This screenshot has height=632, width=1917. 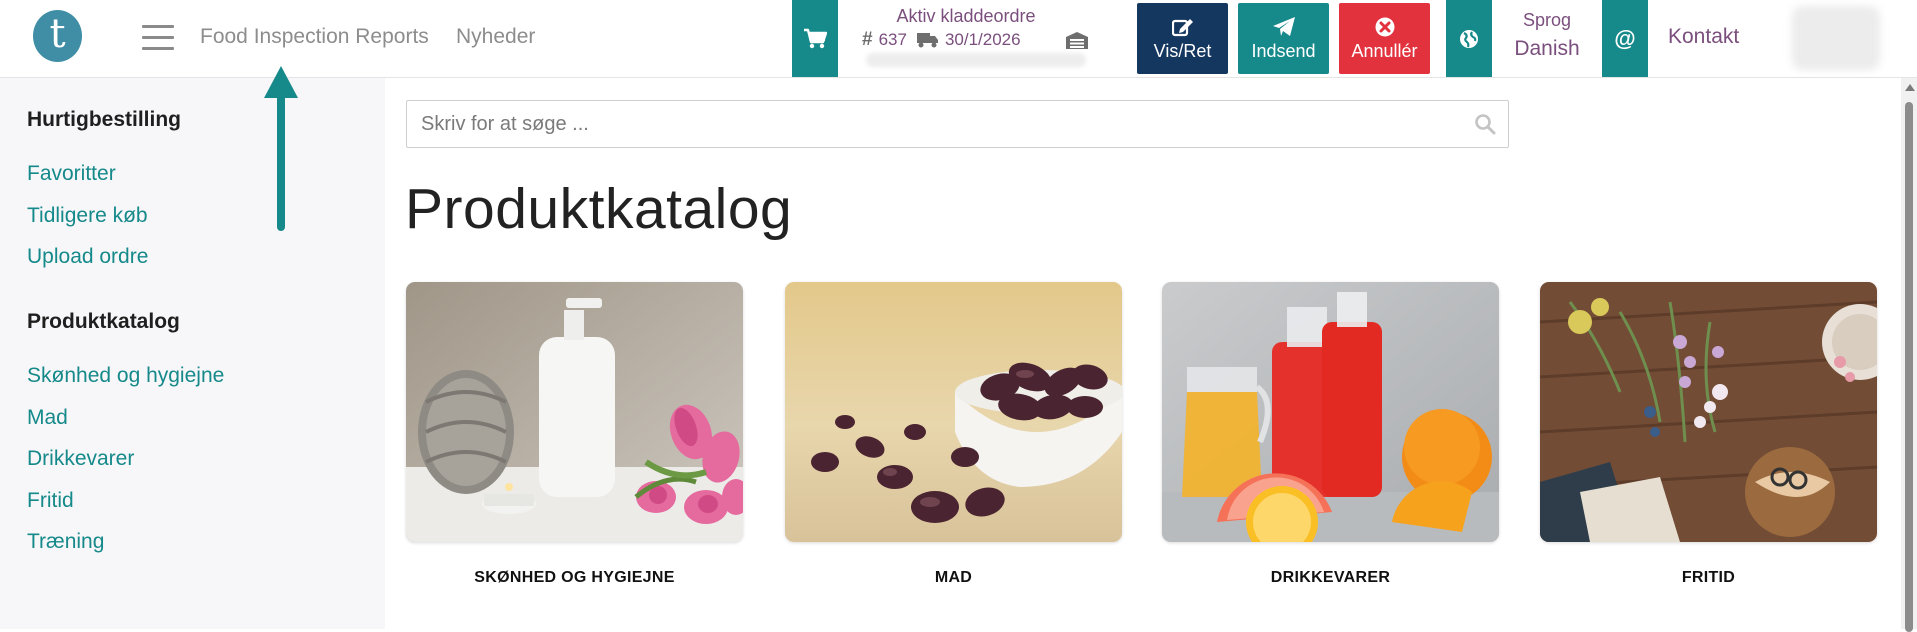 I want to click on cart-button, so click(x=815, y=38).